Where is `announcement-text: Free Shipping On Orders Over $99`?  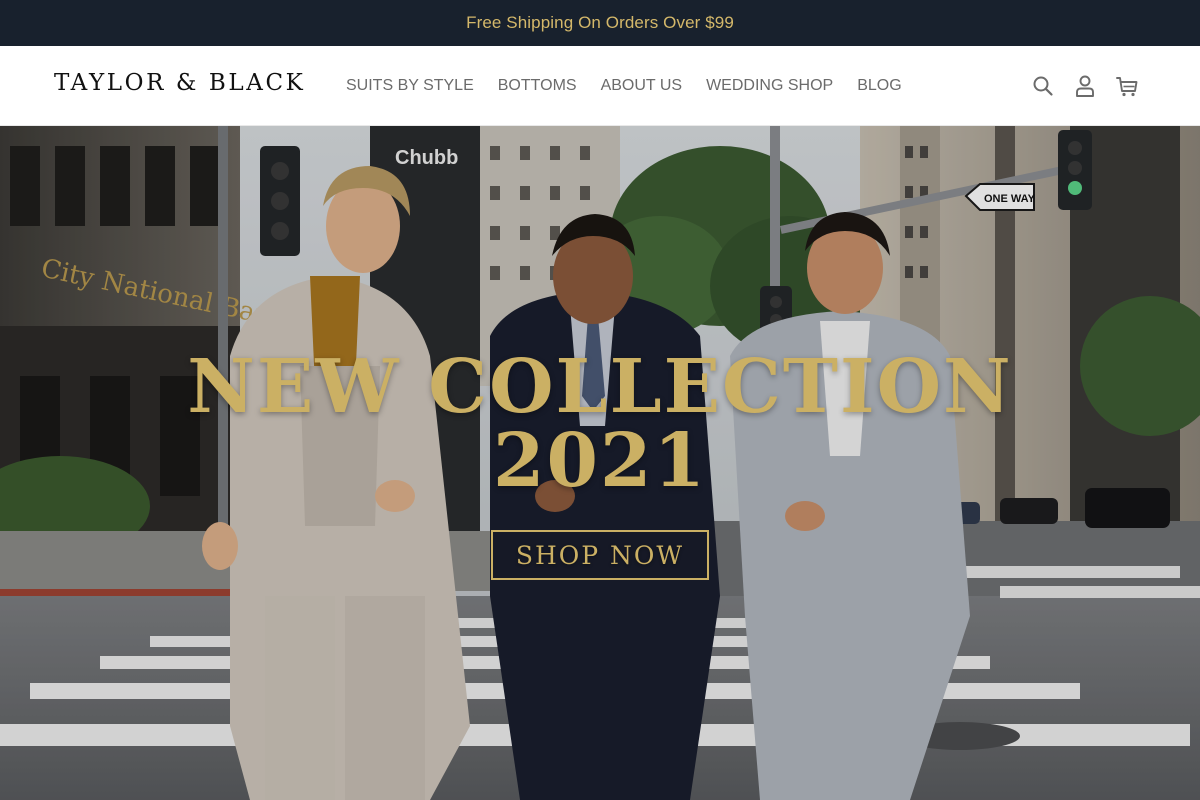
announcement-text: Free Shipping On Orders Over $99 is located at coordinates (600, 22).